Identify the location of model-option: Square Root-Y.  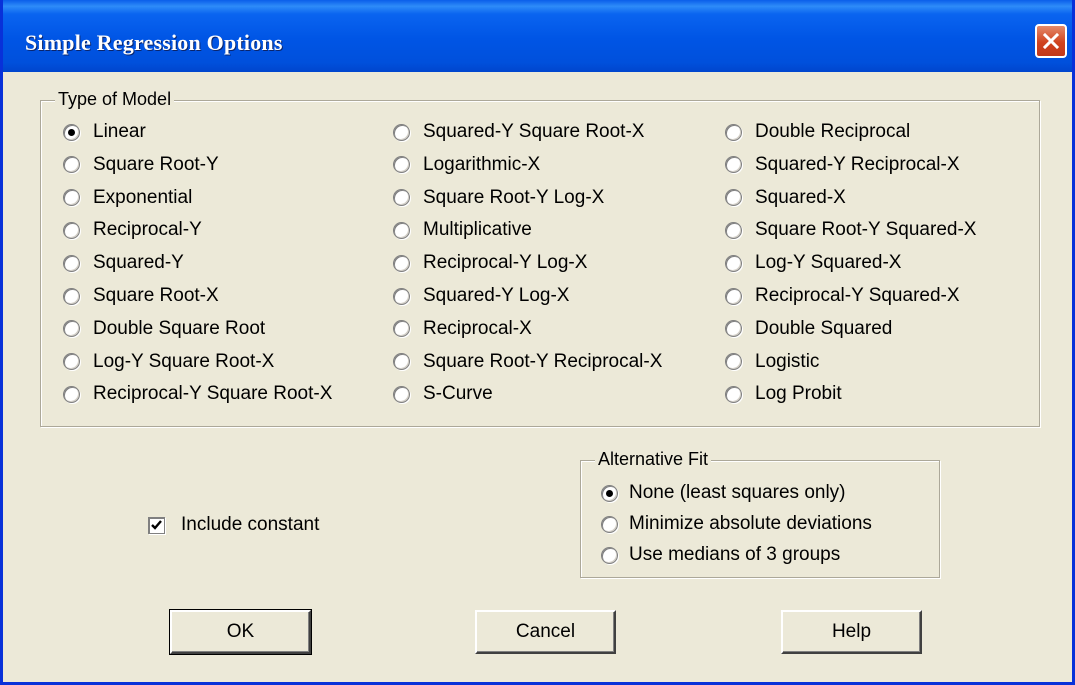
(141, 165).